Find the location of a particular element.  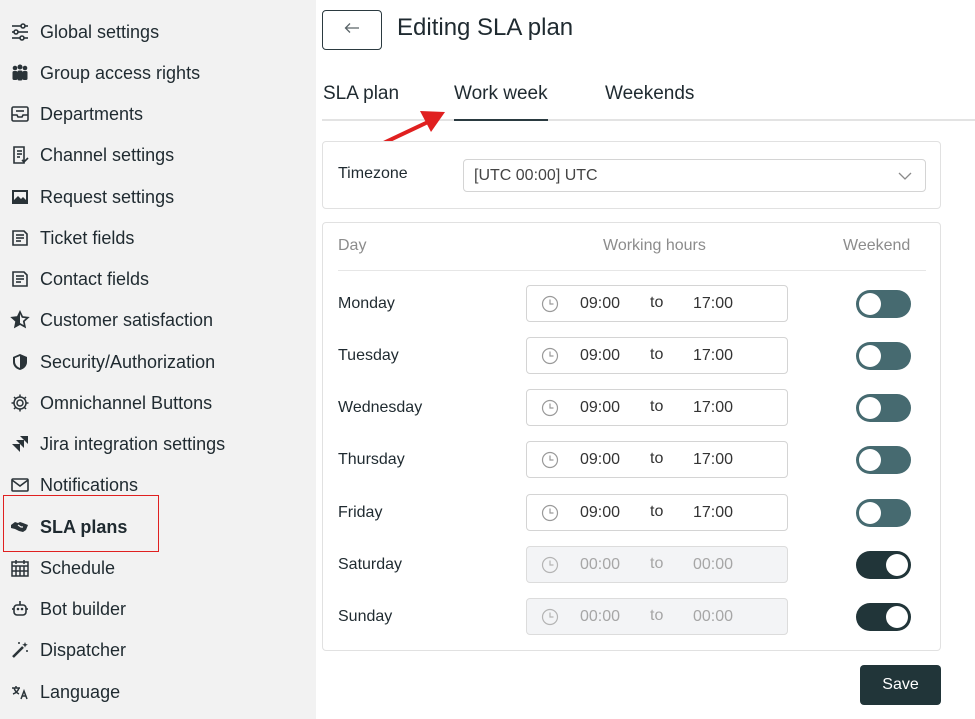

sidebar-item-group-access-rights: Group access rights is located at coordinates (105, 73).